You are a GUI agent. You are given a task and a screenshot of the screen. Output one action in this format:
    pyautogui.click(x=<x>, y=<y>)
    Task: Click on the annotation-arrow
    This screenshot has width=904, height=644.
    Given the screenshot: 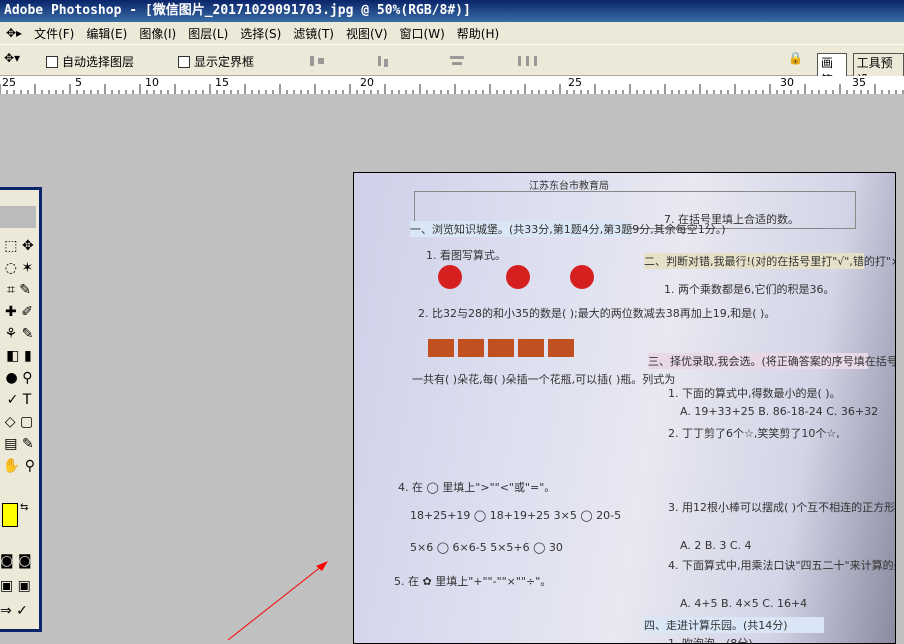 What is the action you would take?
    pyautogui.click(x=277, y=601)
    